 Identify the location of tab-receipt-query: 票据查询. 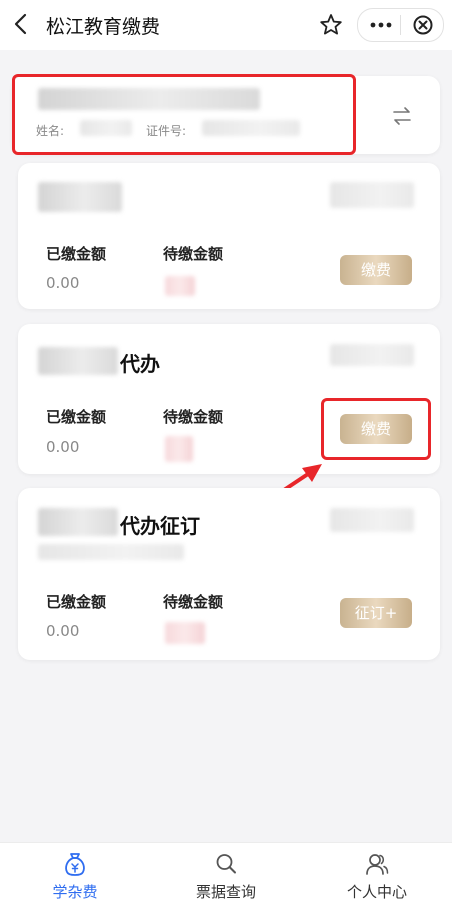
(226, 876).